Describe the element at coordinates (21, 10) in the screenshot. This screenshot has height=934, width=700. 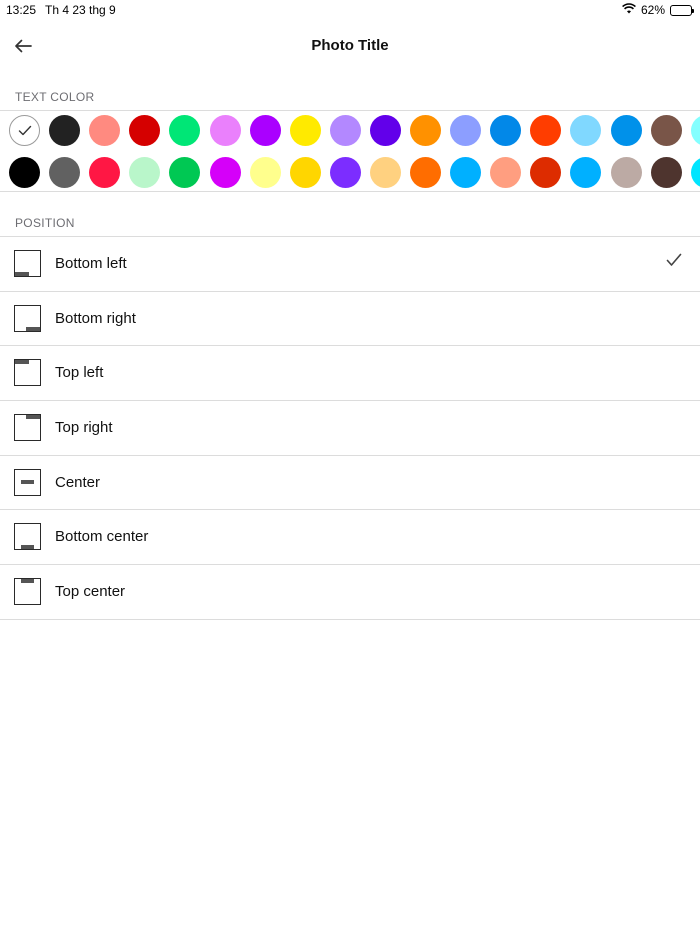
I see `status-time: 13:25` at that location.